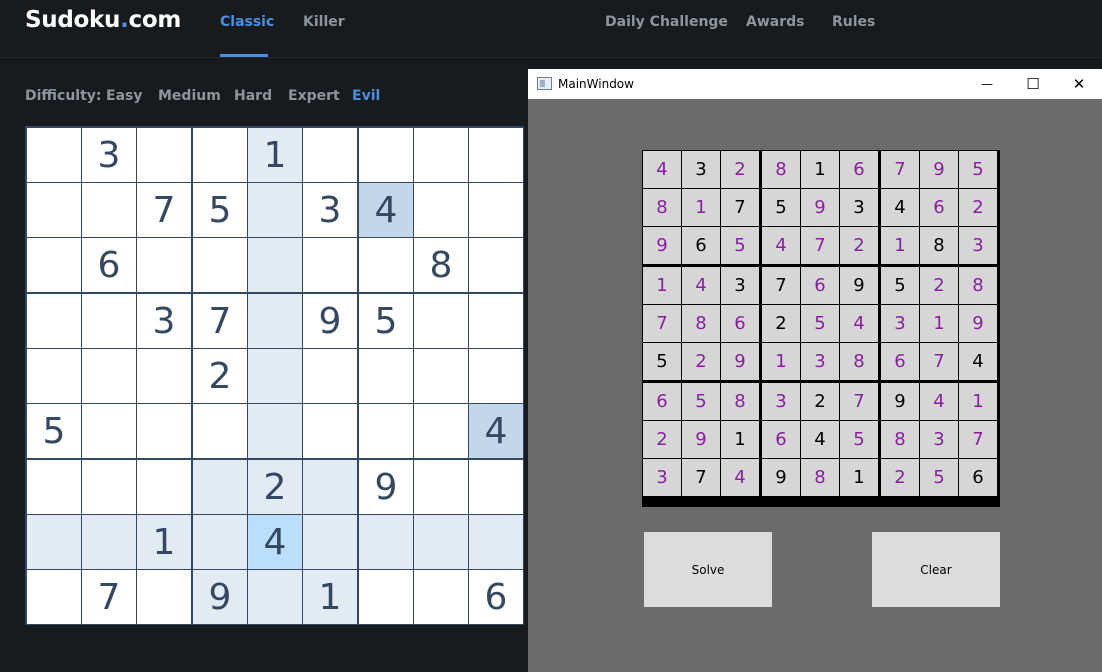 The width and height of the screenshot is (1102, 672). What do you see at coordinates (275, 487) in the screenshot?
I see `board-cell: 2` at bounding box center [275, 487].